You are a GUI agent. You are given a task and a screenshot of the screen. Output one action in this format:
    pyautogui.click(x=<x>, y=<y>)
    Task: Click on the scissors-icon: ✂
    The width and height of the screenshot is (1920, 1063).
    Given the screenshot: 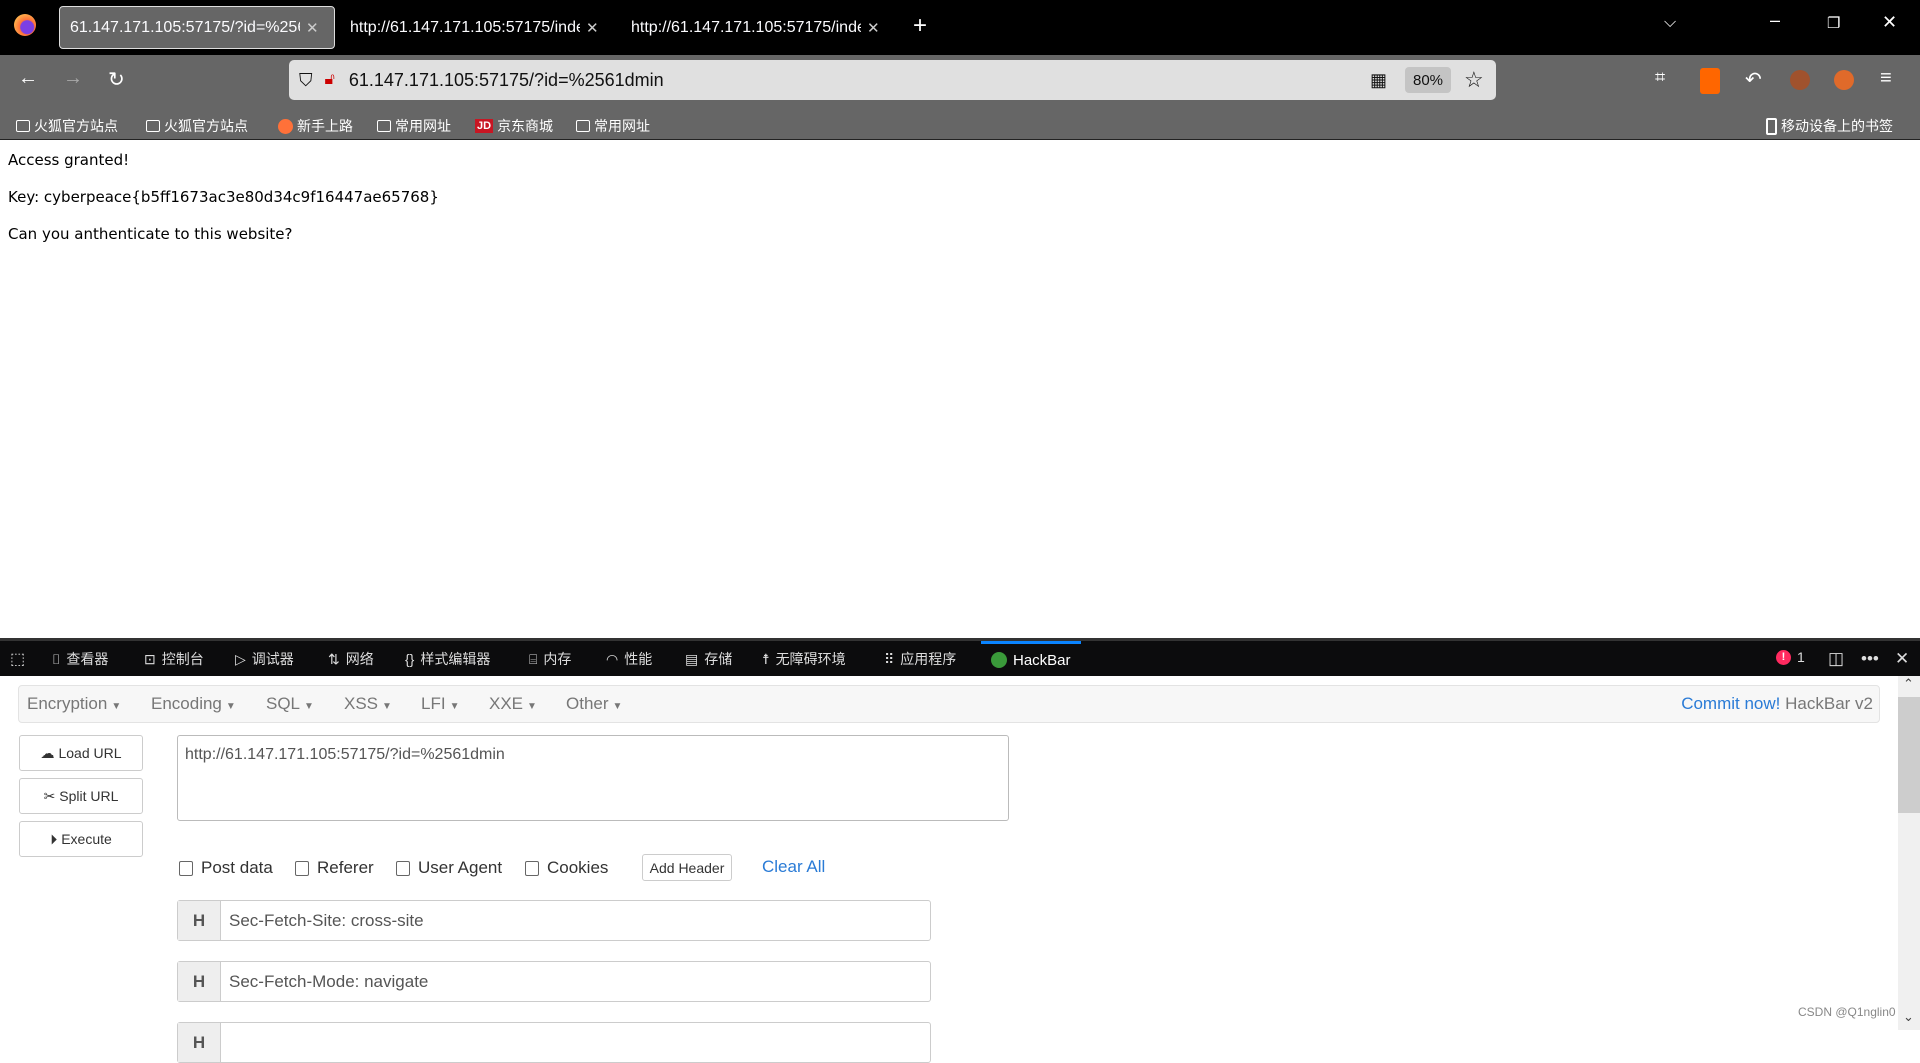 What is the action you would take?
    pyautogui.click(x=49, y=795)
    